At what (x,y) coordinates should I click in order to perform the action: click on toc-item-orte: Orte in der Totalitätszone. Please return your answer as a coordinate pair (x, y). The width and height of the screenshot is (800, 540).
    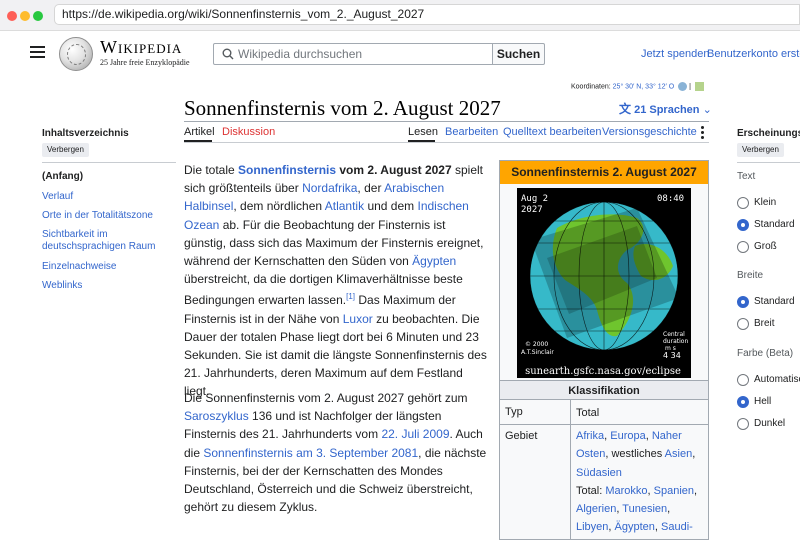
    Looking at the image, I should click on (109, 216).